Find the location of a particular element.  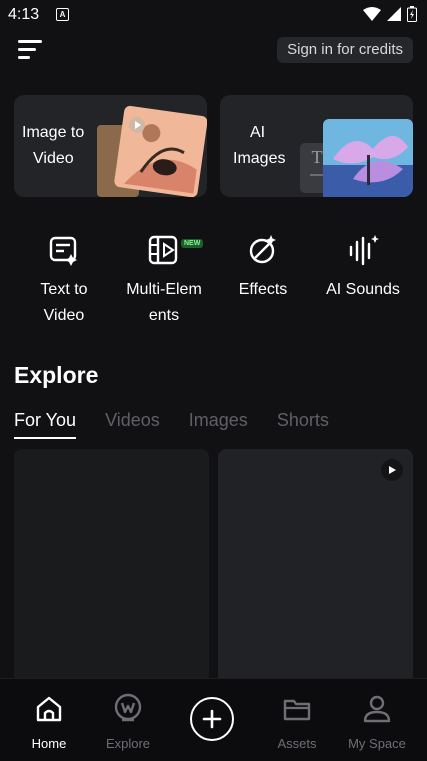

profile-icon is located at coordinates (377, 709).